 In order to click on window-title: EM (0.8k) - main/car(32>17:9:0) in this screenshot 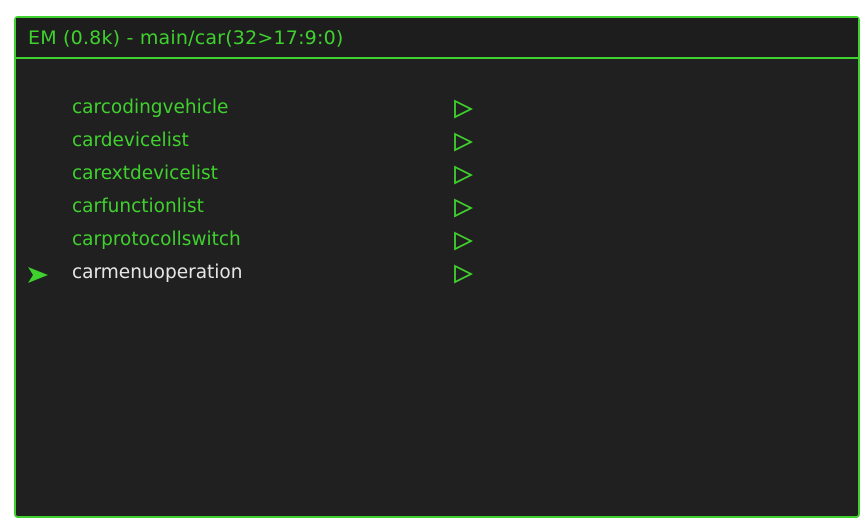, I will do `click(186, 38)`.